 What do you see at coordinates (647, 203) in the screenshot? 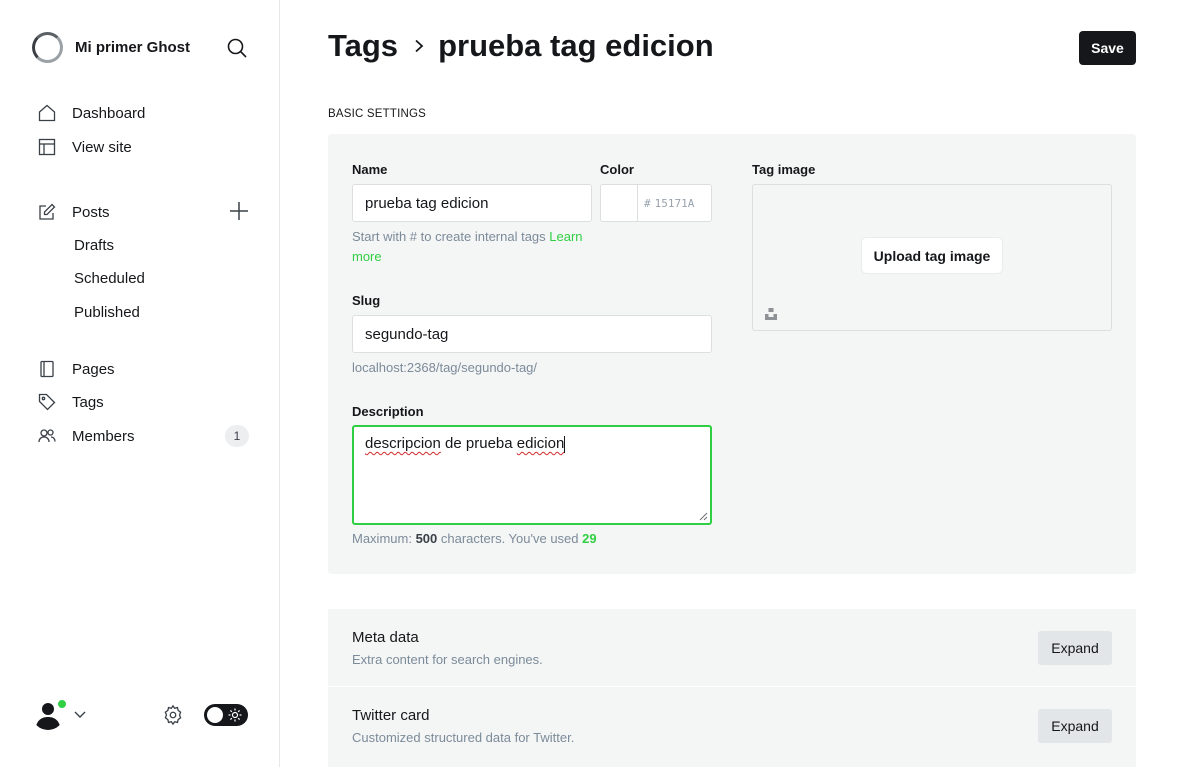
I see `color-hash: #` at bounding box center [647, 203].